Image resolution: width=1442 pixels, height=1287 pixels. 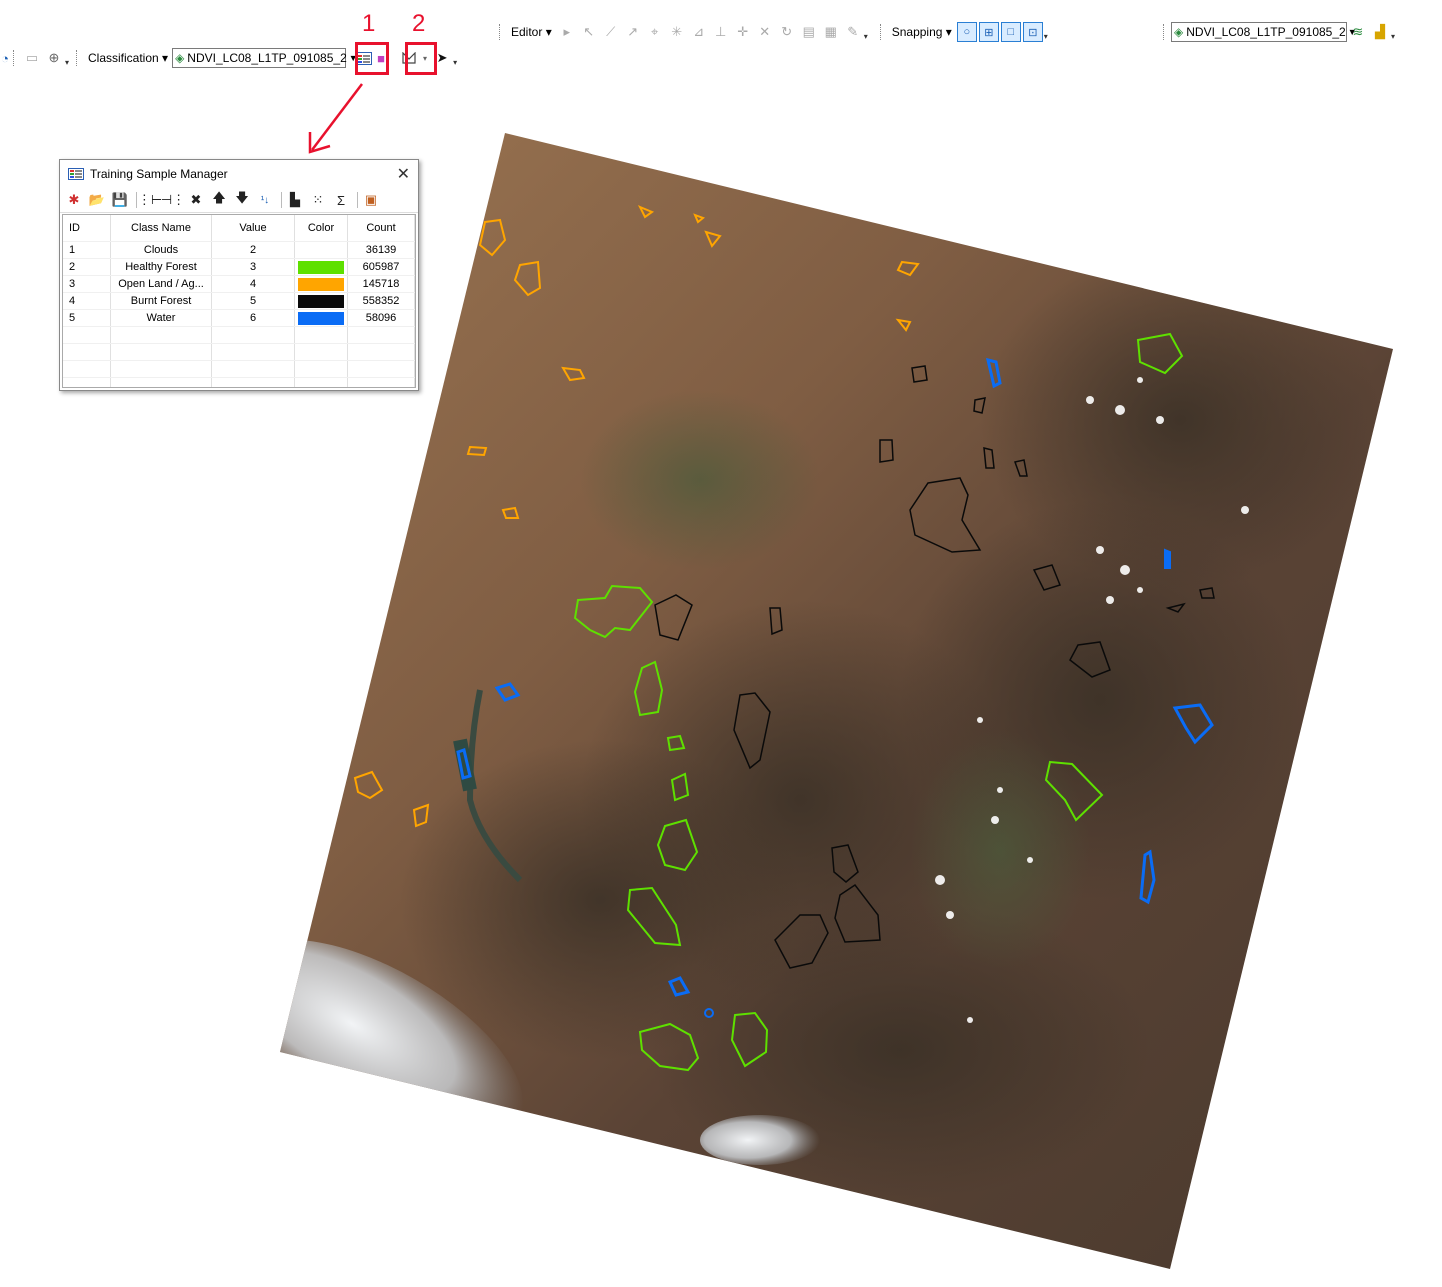 What do you see at coordinates (381, 228) in the screenshot?
I see `column-header-count: Count` at bounding box center [381, 228].